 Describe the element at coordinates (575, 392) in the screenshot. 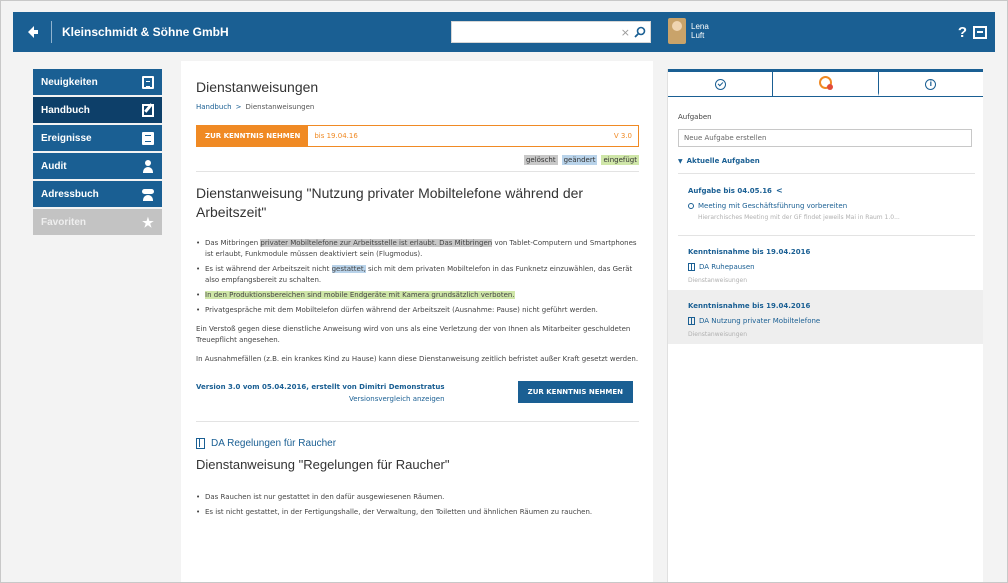

I see `acknowledge-button: ZUR KENNTNIS NEHMEN` at that location.